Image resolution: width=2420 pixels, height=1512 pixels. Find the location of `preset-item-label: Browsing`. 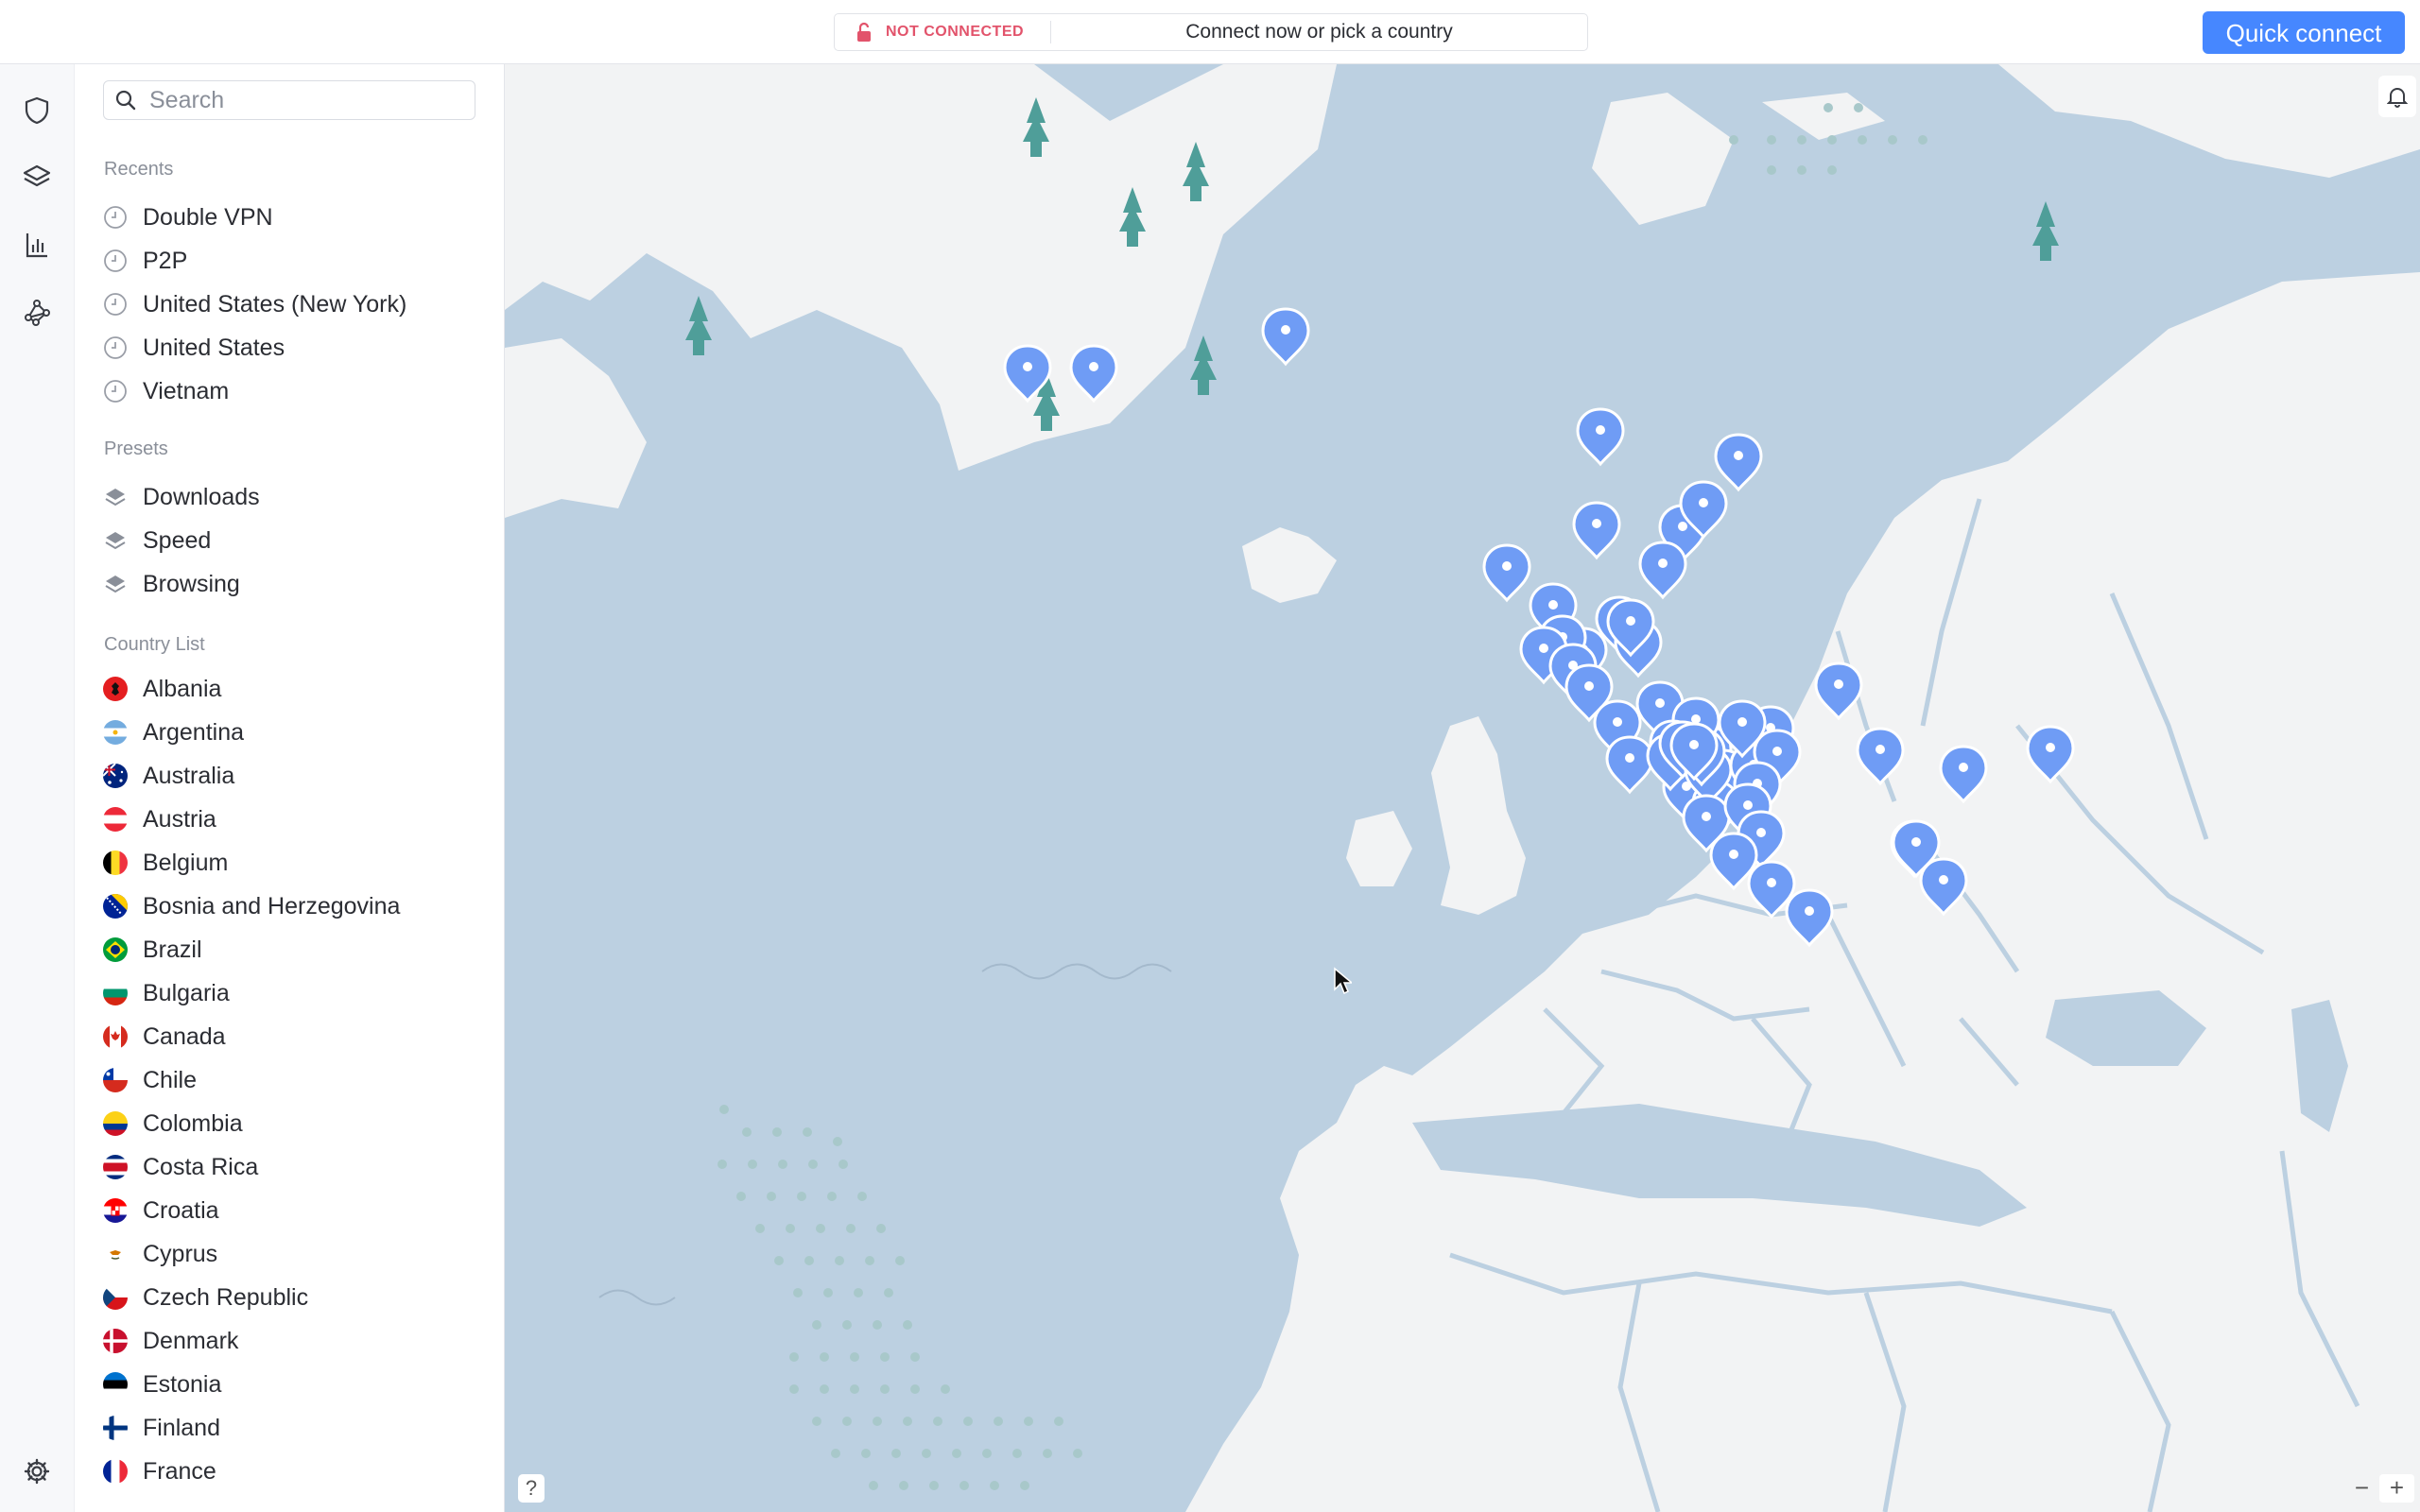

preset-item-label: Browsing is located at coordinates (191, 584).